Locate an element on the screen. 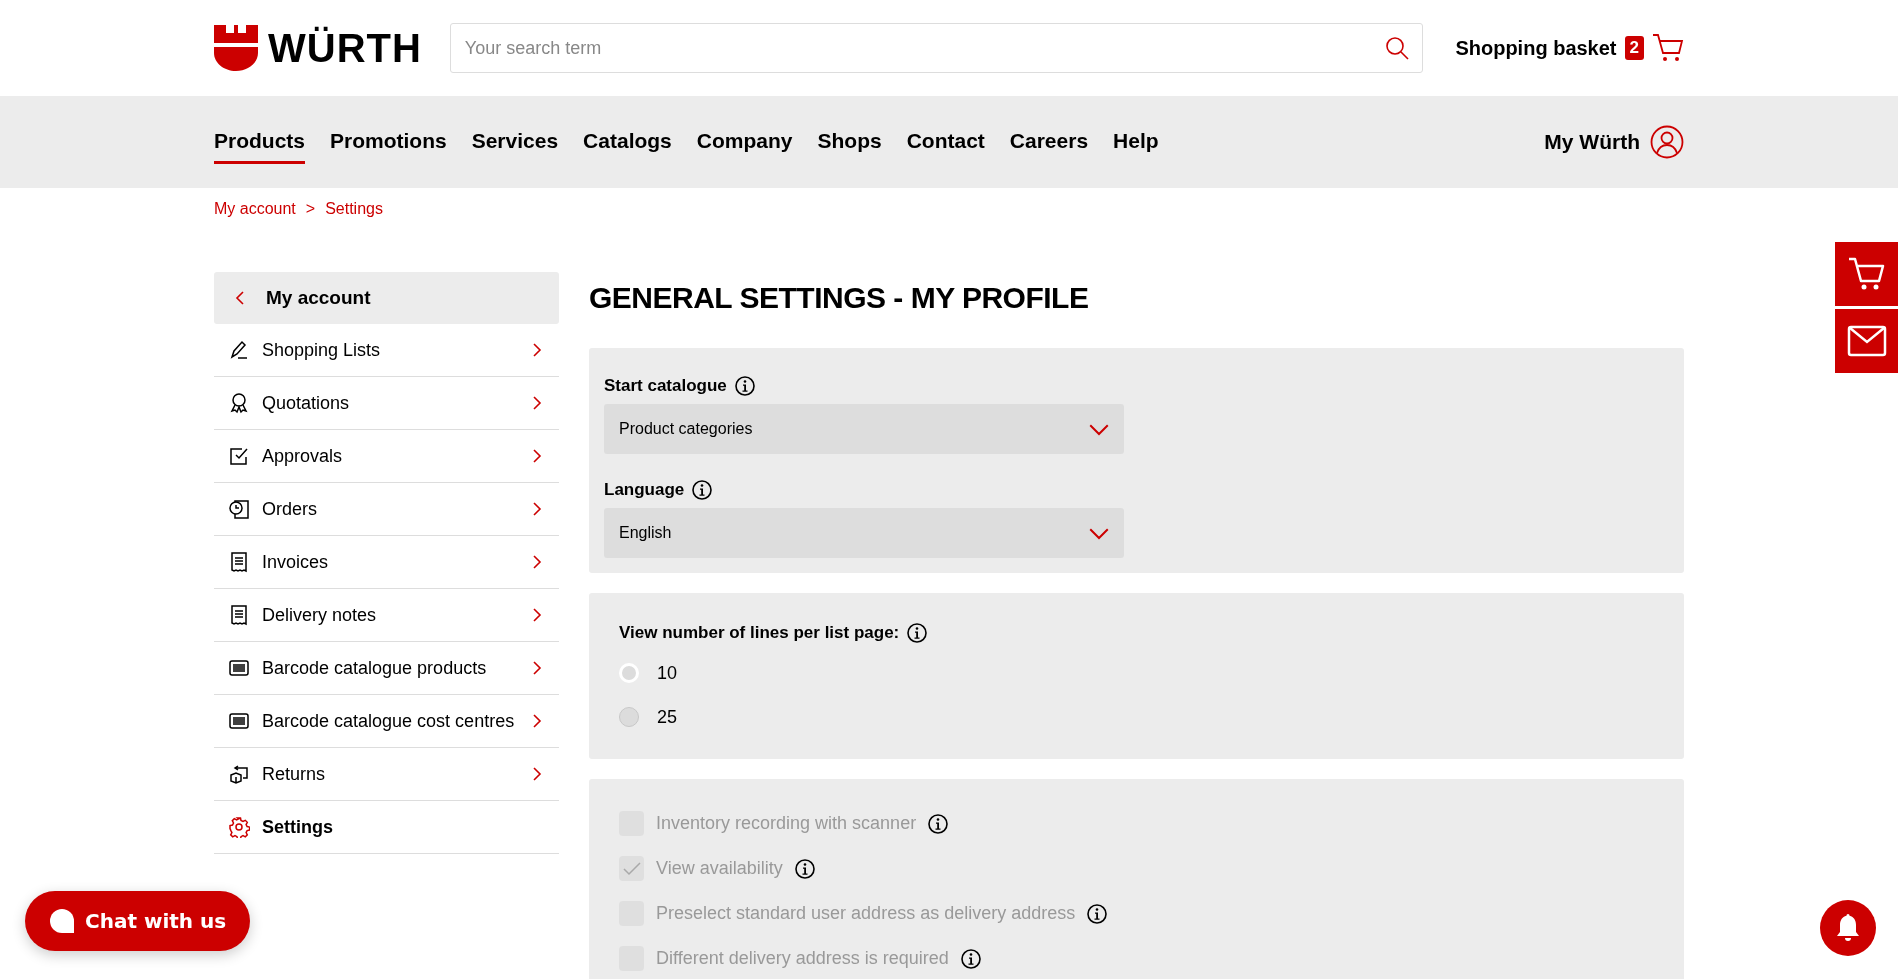  account-link: My Würth is located at coordinates (1592, 142).